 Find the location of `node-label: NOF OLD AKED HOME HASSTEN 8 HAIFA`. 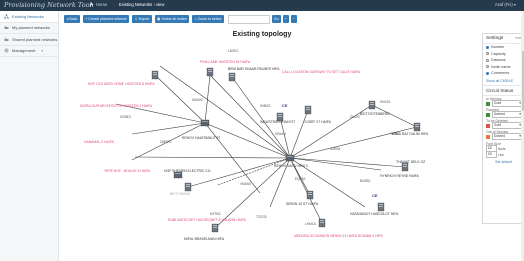

node-label: NOF OLD AKED HOME HASSTEN 8 HAIFA is located at coordinates (121, 84).